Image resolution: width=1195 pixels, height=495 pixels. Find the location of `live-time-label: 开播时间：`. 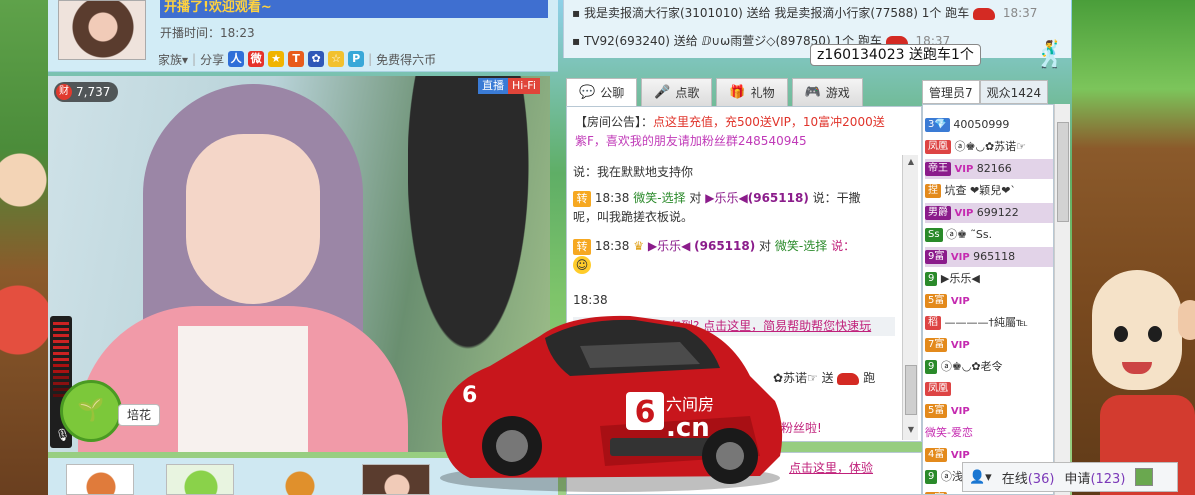

live-time-label: 开播时间： is located at coordinates (190, 33).